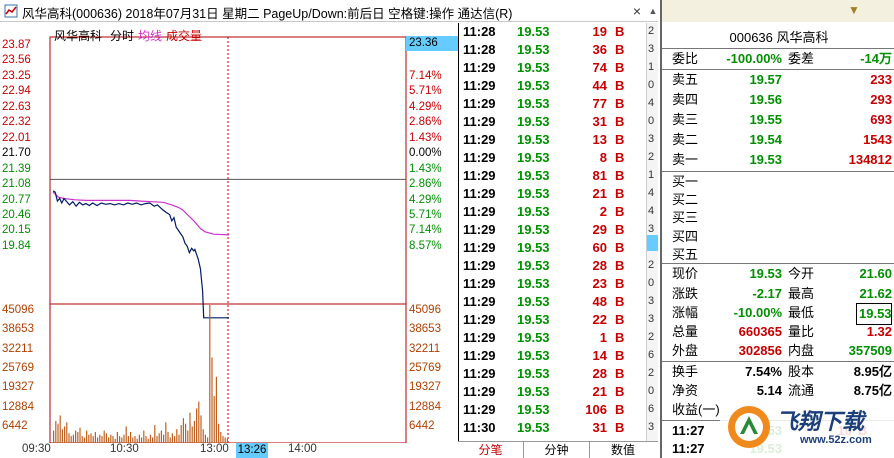  I want to click on tick-row: 11:29 19.53 2 B, so click(559, 212).